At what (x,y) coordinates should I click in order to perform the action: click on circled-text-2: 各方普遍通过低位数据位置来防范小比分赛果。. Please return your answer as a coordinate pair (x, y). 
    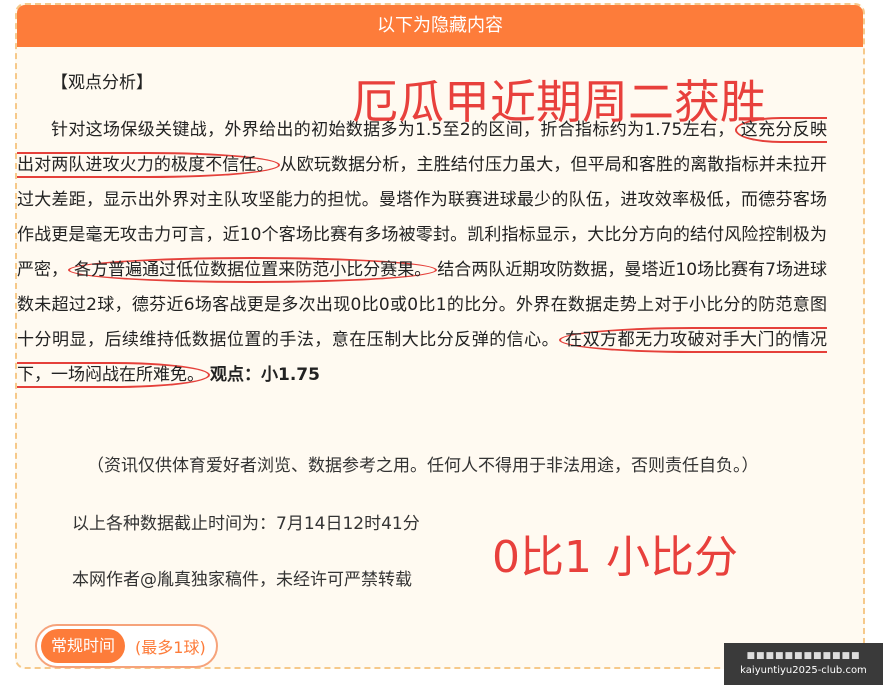
    Looking at the image, I should click on (253, 270).